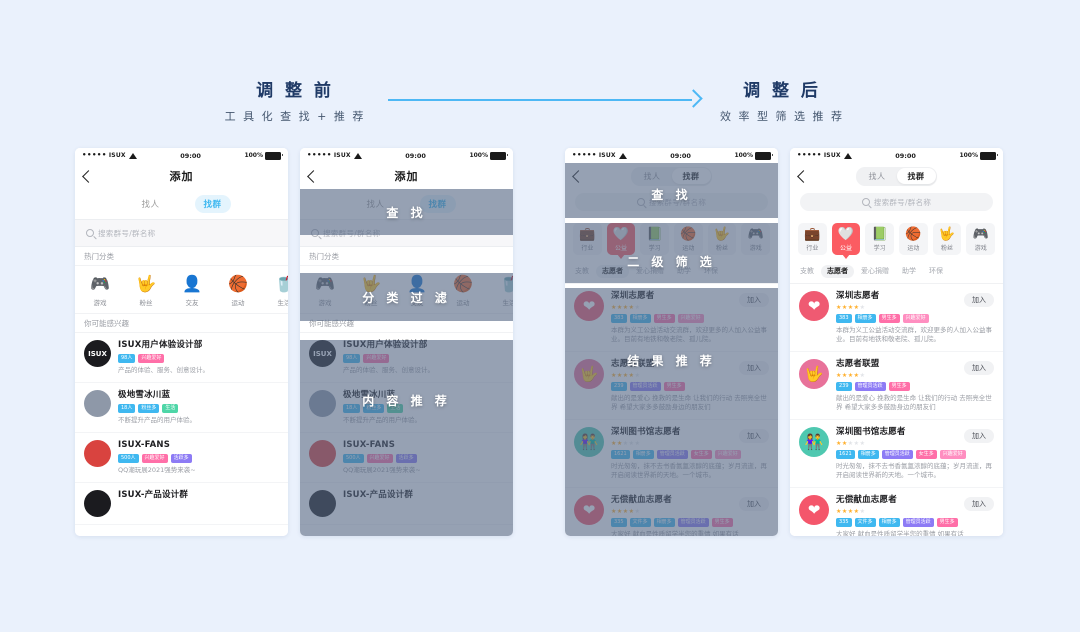 Image resolution: width=1080 pixels, height=632 pixels. I want to click on tag: 男生多, so click(664, 318).